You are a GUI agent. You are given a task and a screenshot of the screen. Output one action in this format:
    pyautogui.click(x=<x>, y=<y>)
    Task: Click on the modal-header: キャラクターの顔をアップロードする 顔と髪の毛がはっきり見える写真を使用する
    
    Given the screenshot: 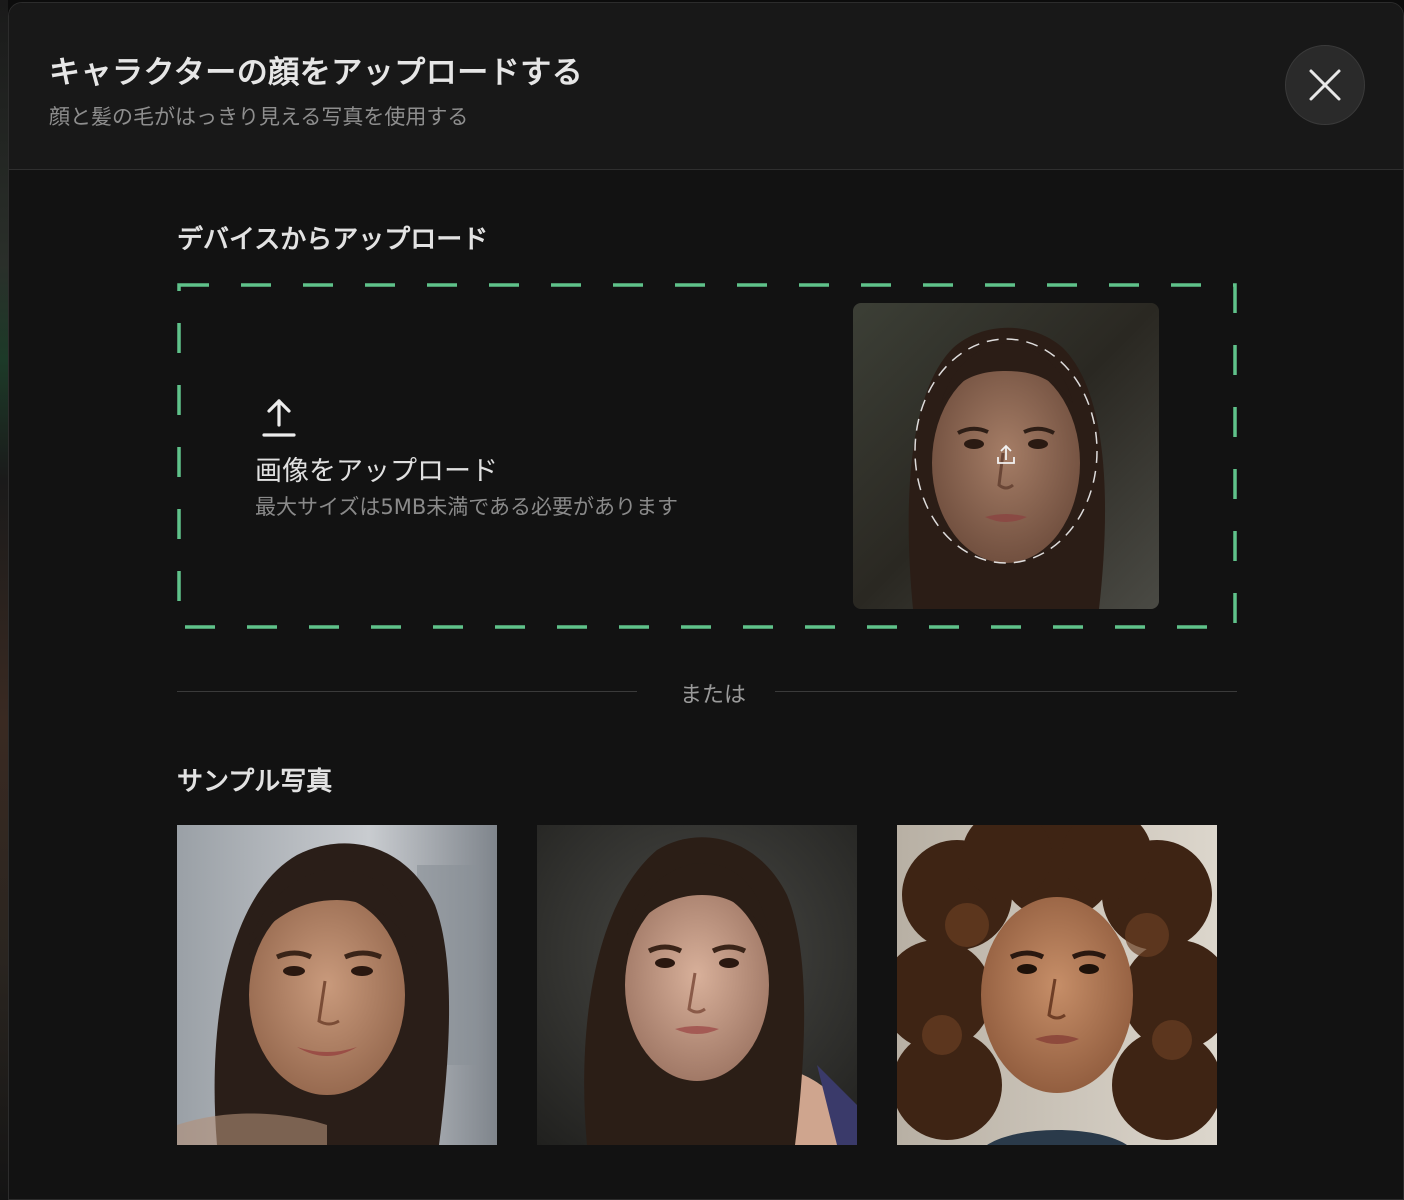 What is the action you would take?
    pyautogui.click(x=706, y=86)
    